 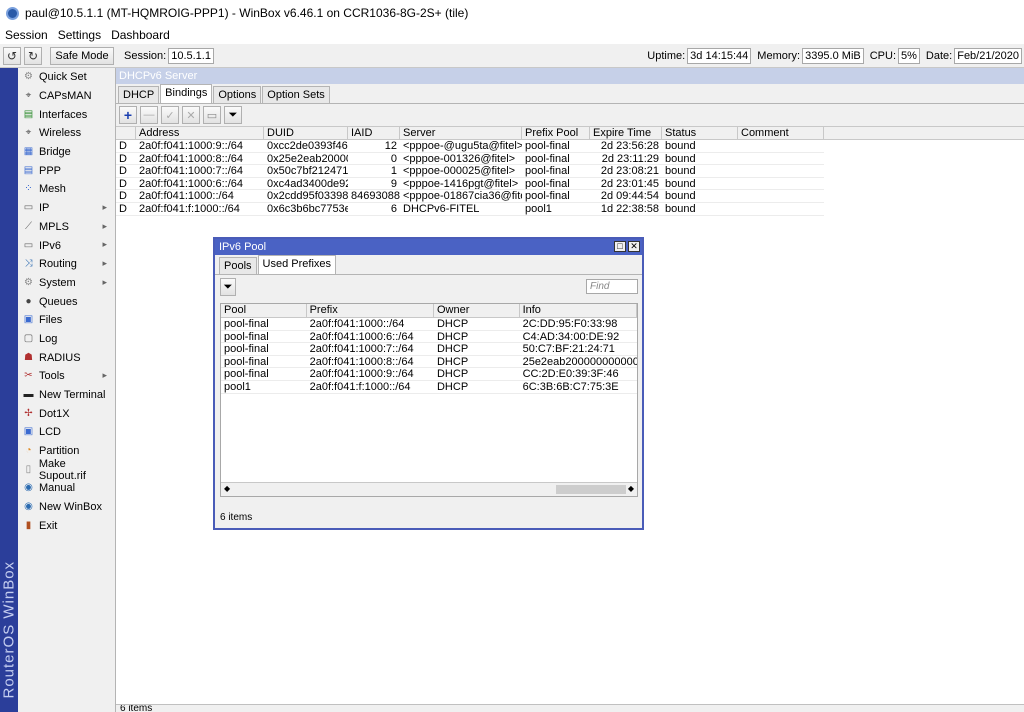 What do you see at coordinates (306, 171) in the screenshot?
I see `table-cell: 0x50c7bf212471` at bounding box center [306, 171].